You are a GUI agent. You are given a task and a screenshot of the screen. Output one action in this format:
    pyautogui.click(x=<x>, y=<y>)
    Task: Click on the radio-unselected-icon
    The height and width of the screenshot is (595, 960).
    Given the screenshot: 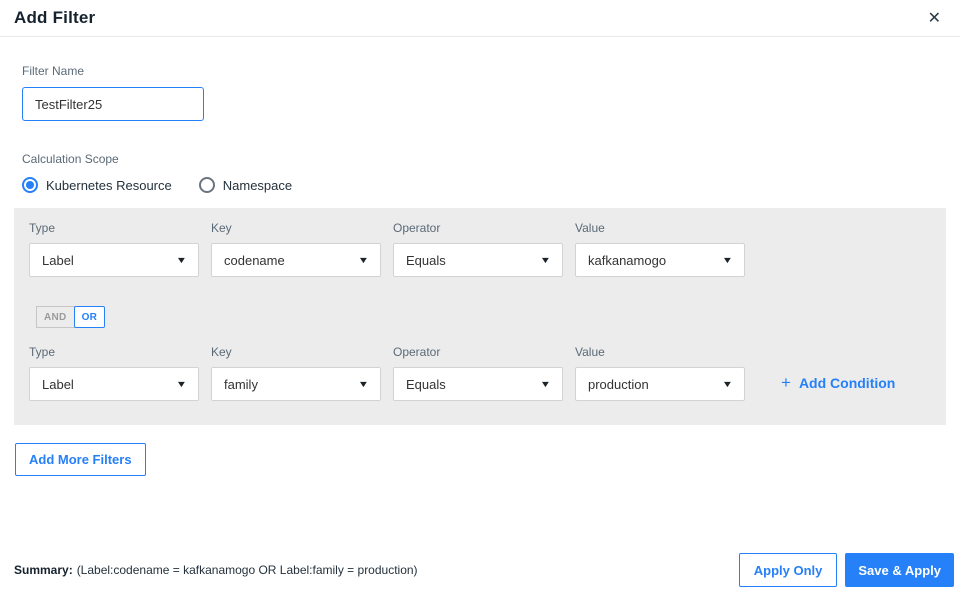 What is the action you would take?
    pyautogui.click(x=206, y=185)
    